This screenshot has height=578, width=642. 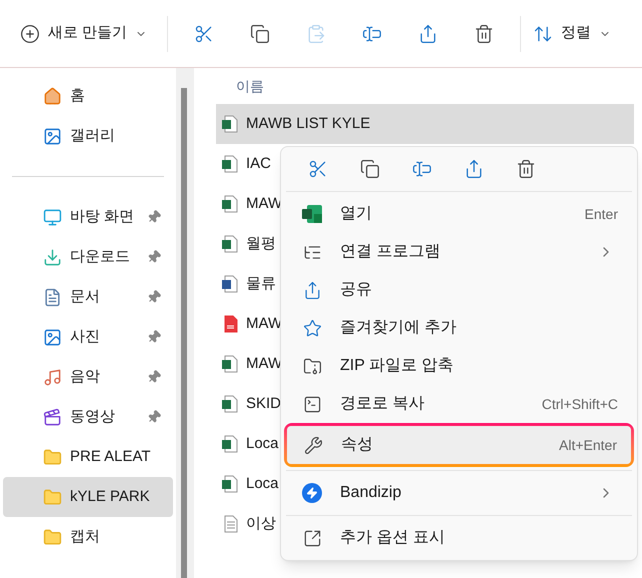 What do you see at coordinates (588, 445) in the screenshot?
I see `shortcut-text: Alt+Enter` at bounding box center [588, 445].